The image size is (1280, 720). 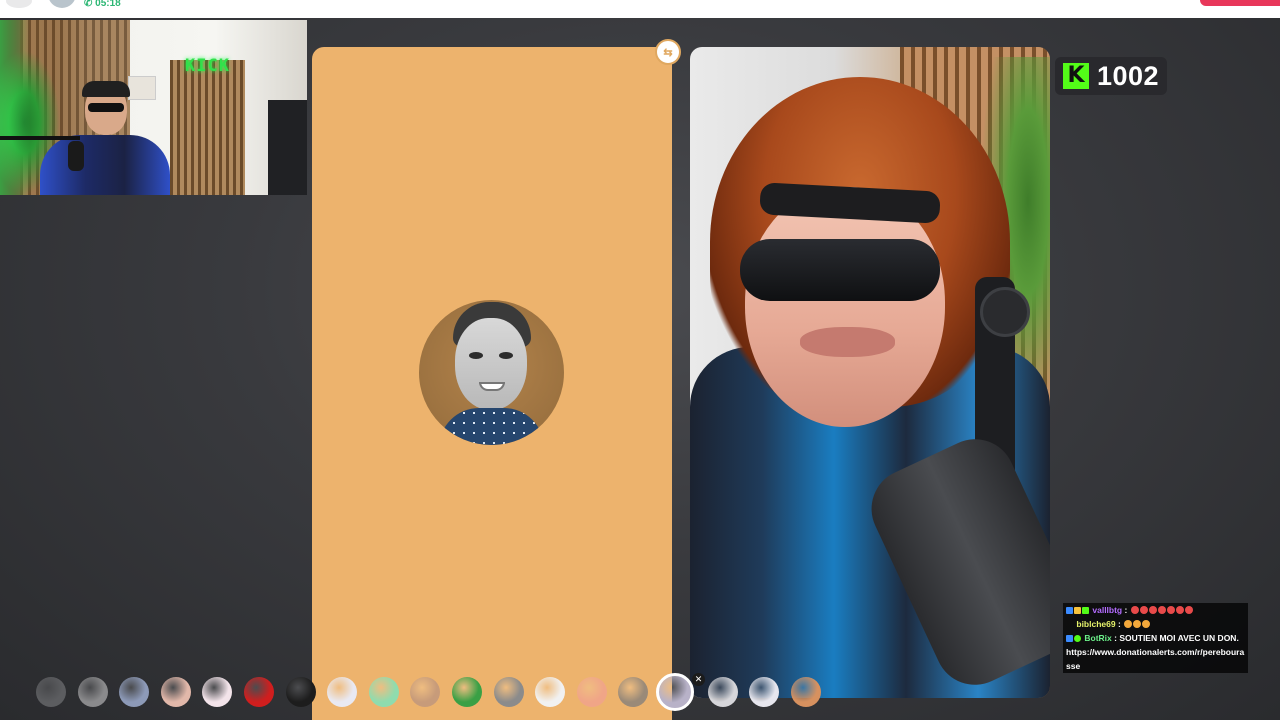 I want to click on filter-blank-button, so click(x=764, y=692).